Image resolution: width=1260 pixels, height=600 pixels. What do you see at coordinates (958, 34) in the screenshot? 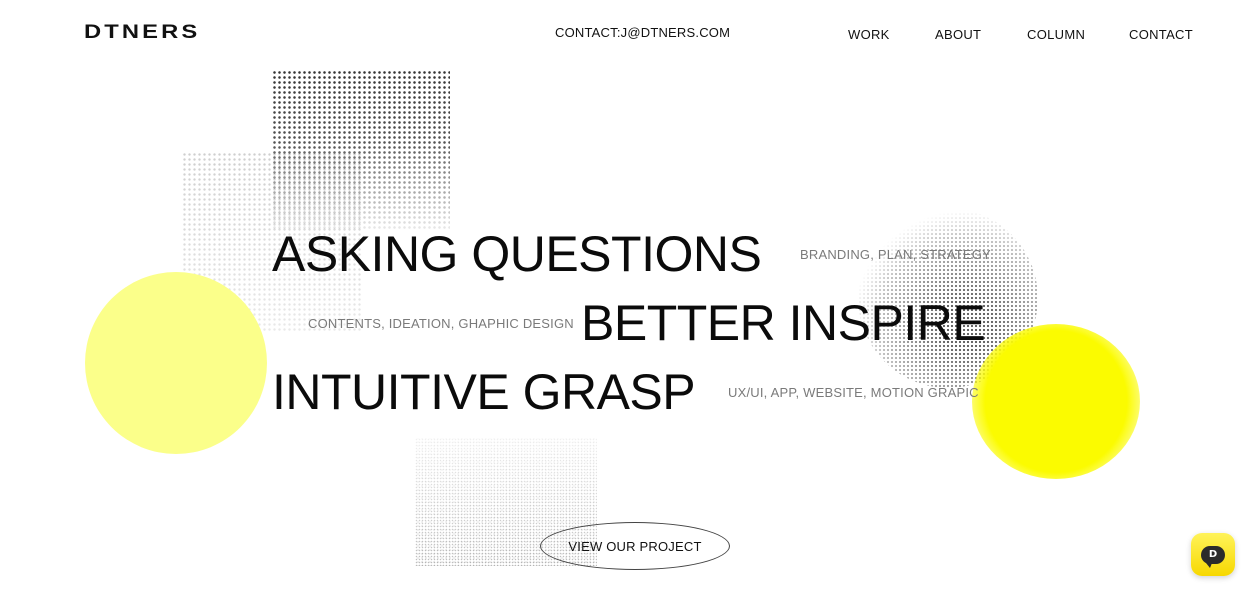
I see `nav-about: ABOUT` at bounding box center [958, 34].